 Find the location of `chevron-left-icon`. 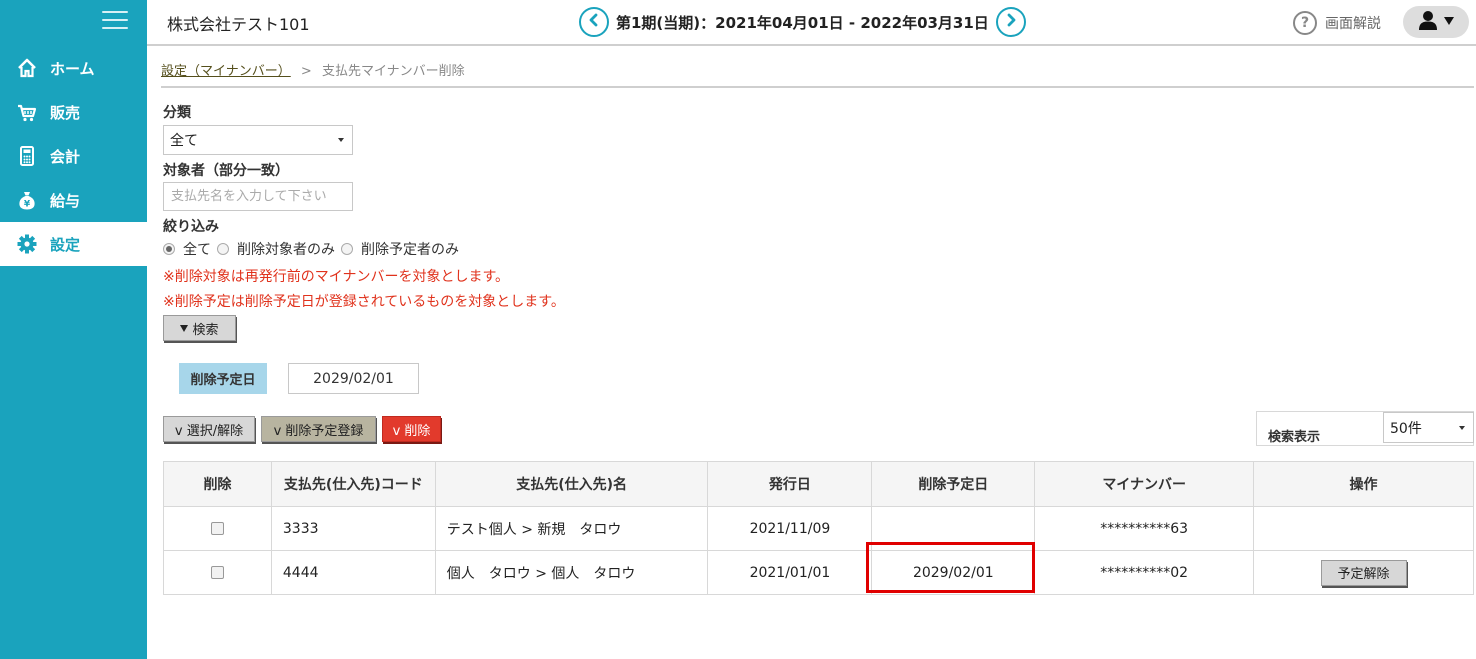

chevron-left-icon is located at coordinates (594, 22).